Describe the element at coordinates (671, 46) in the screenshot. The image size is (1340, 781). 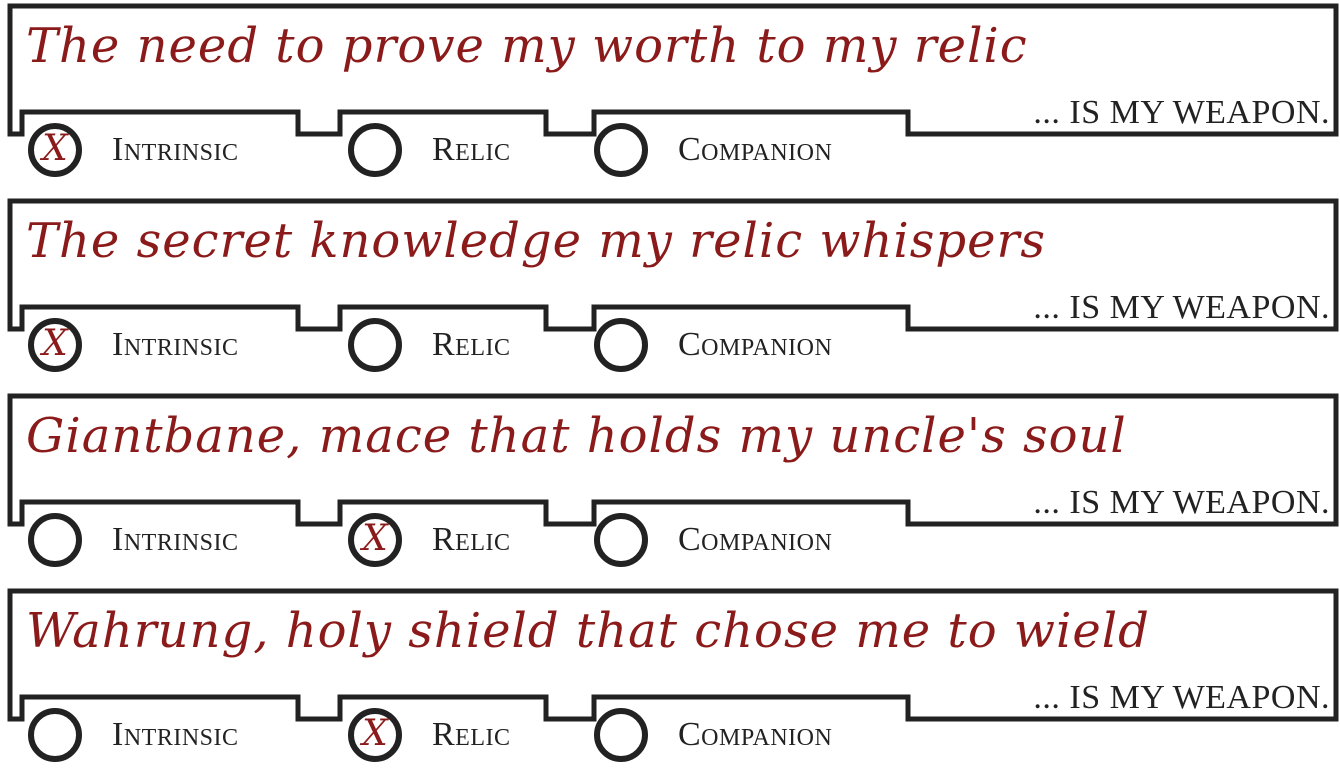
I see `weapon-description: The need to prove my worth to my relic` at that location.